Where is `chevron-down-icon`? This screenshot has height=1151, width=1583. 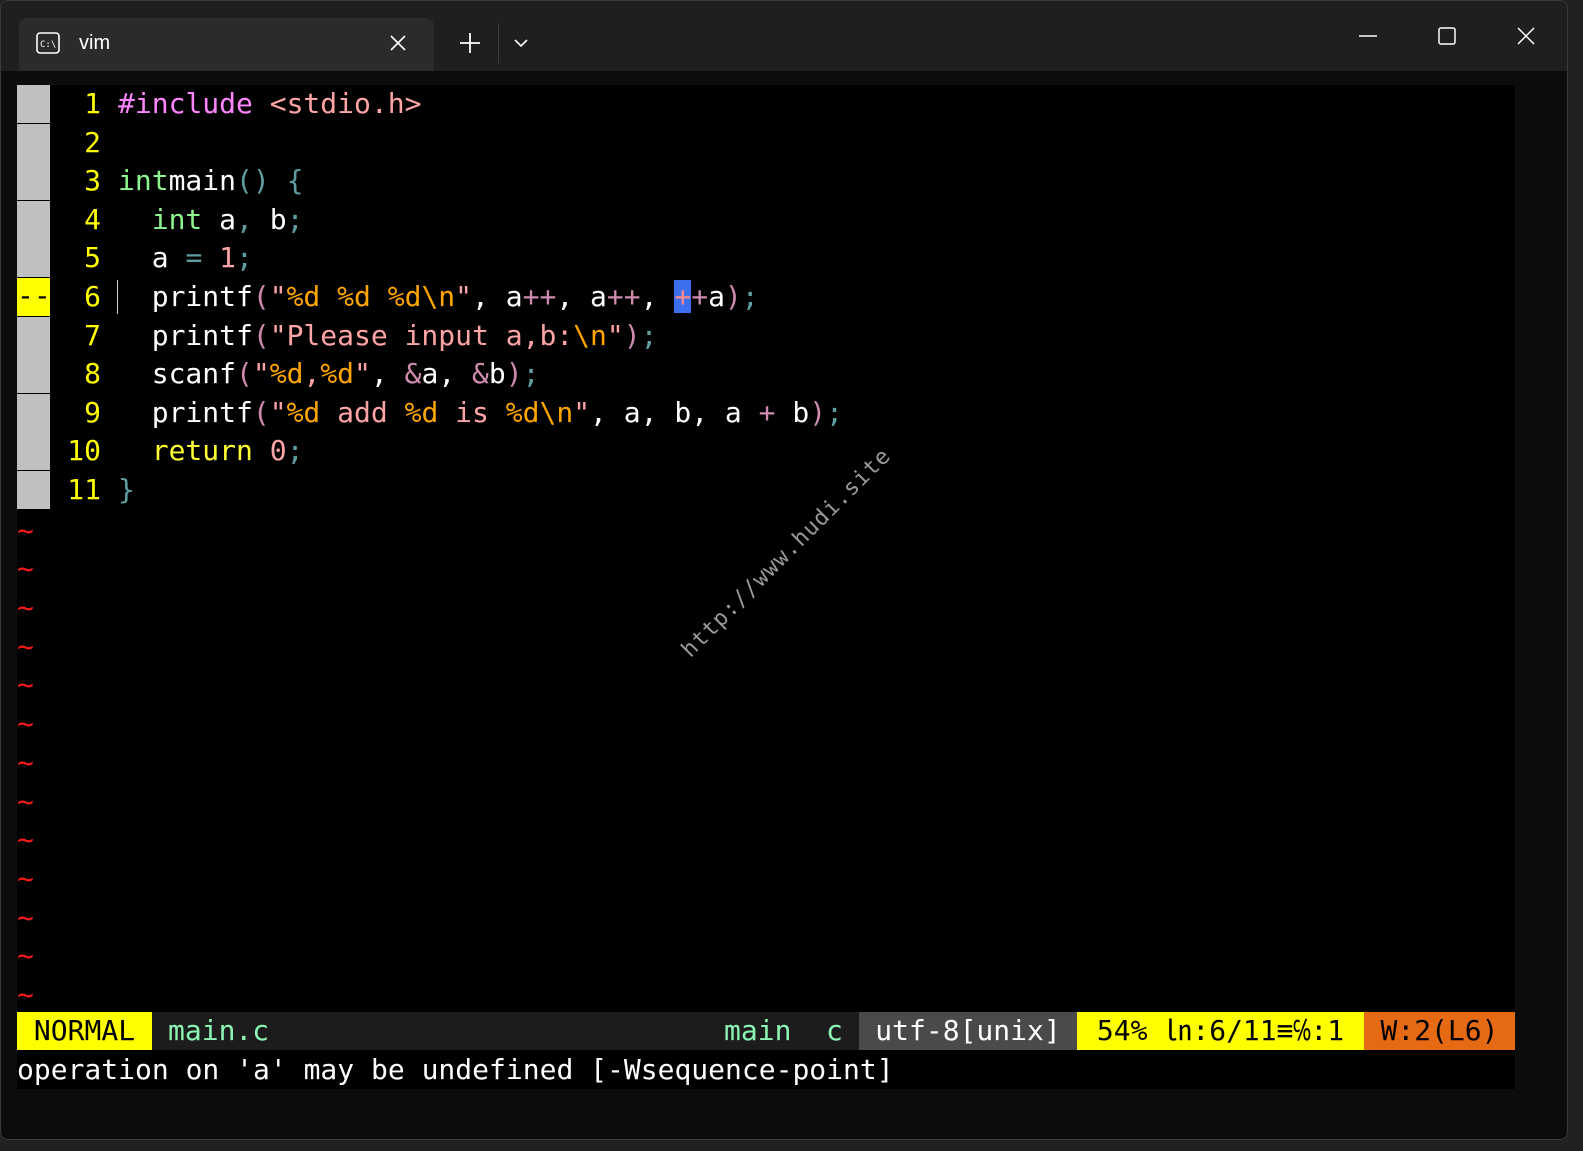
chevron-down-icon is located at coordinates (521, 43).